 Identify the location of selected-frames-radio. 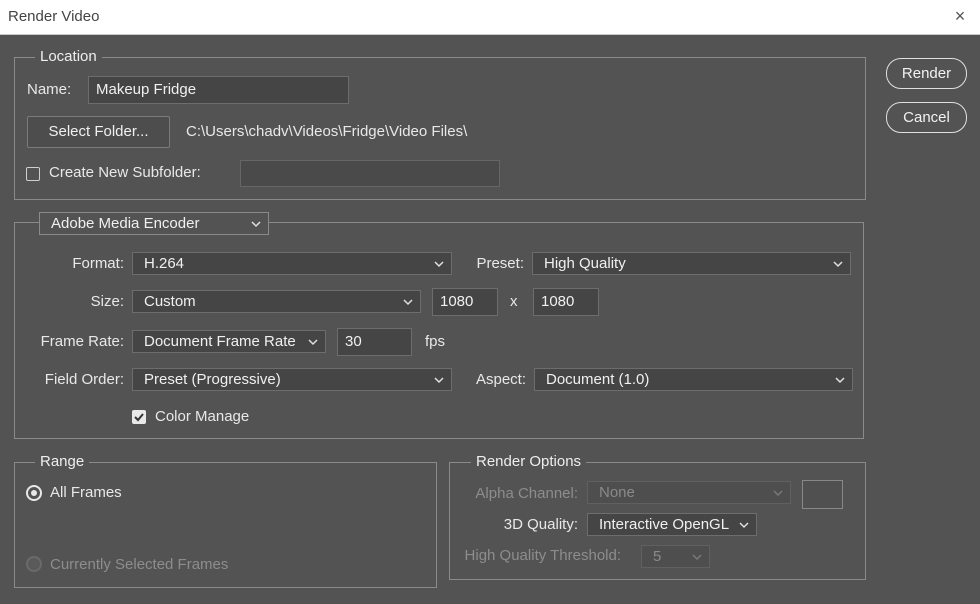
(34, 564).